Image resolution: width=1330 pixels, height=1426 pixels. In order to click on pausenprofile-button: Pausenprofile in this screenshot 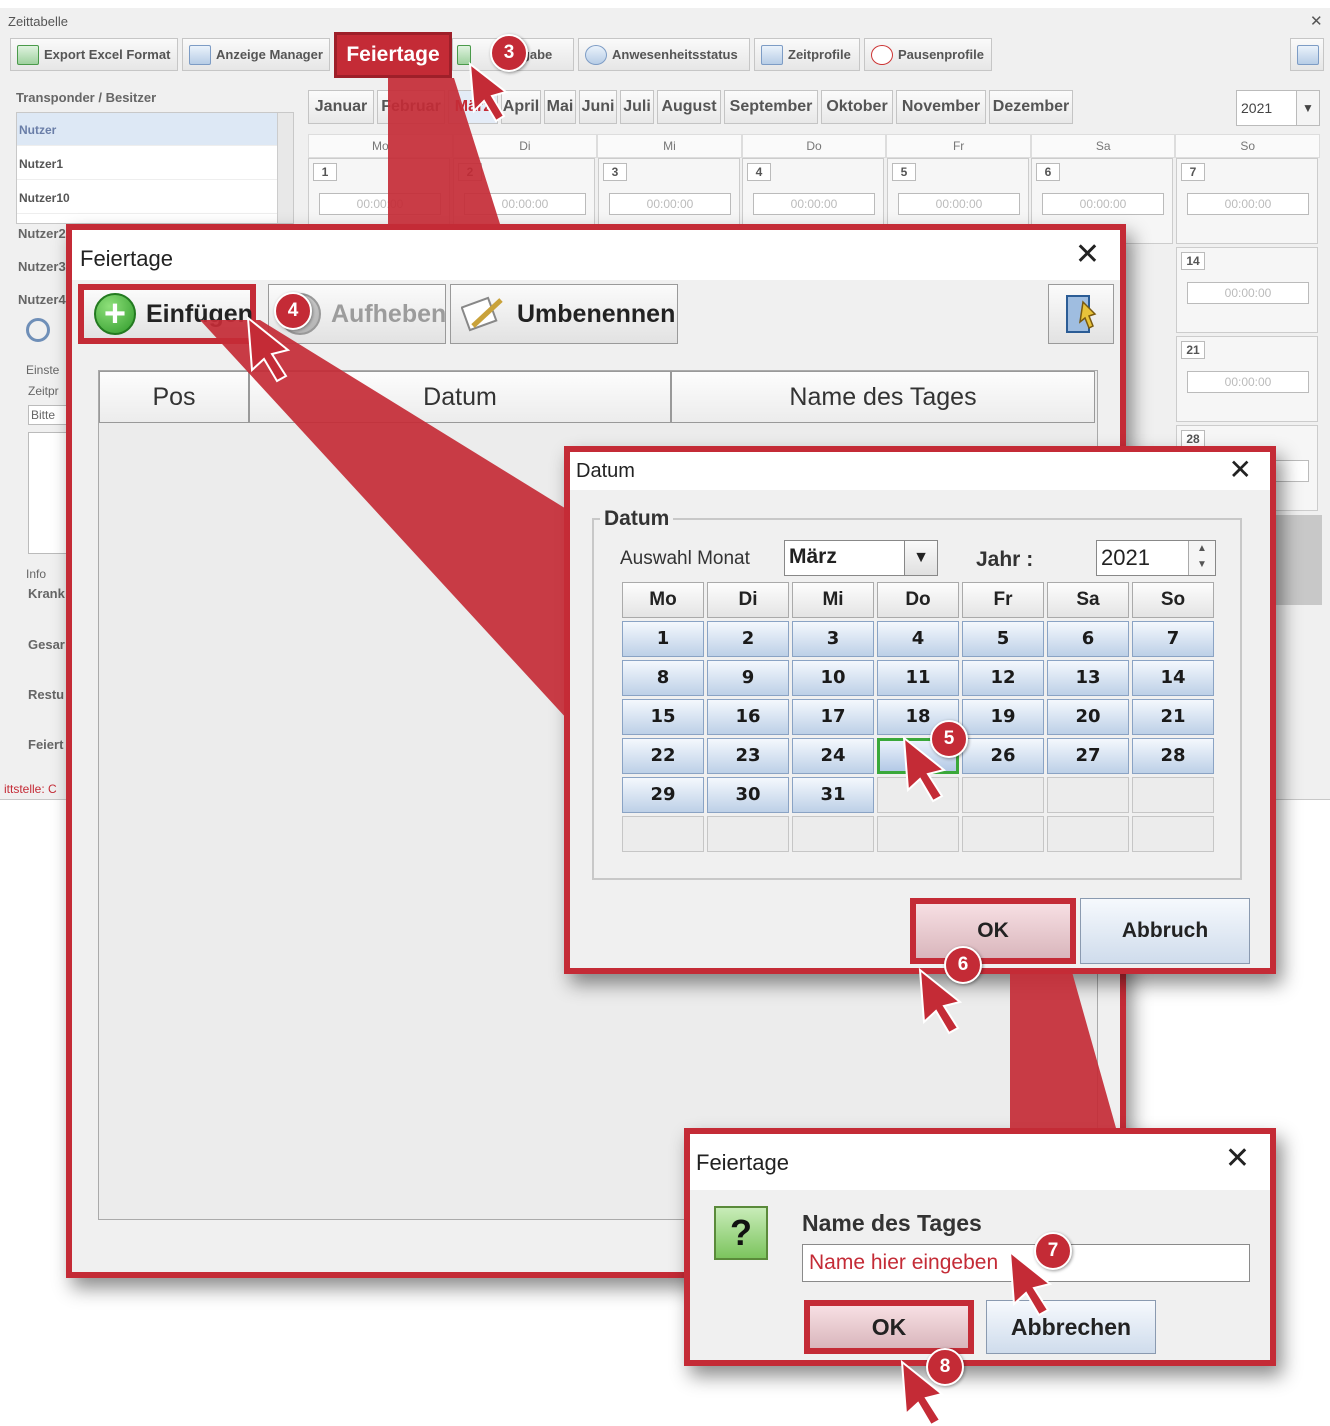, I will do `click(928, 54)`.